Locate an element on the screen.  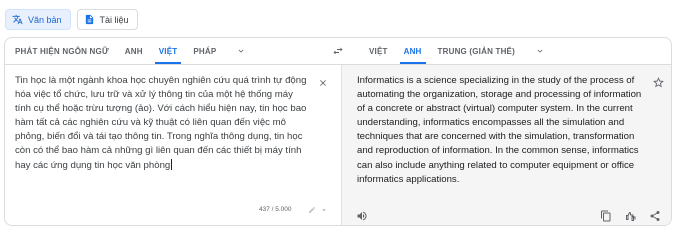
target-language-tabs: VIỆT ANH TRUNG (GIẢN THỂ) is located at coordinates (456, 51).